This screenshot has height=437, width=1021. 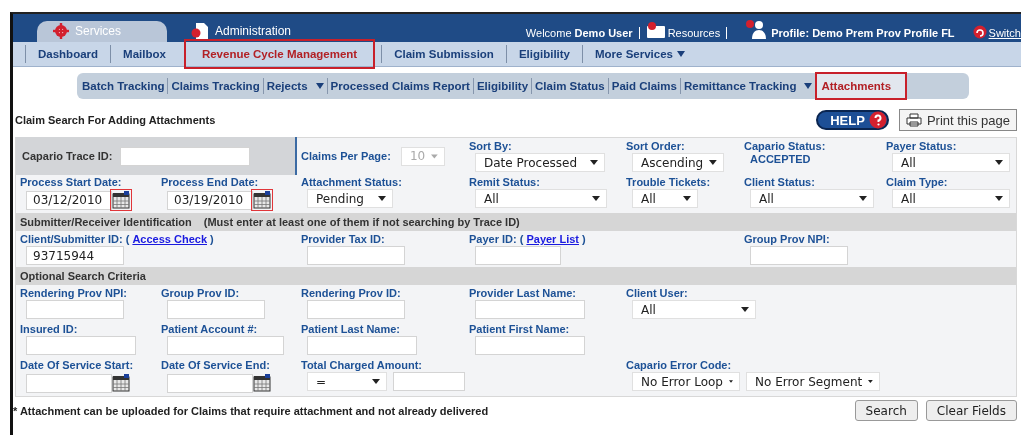 I want to click on date-field: 03/19/2010, so click(x=210, y=200).